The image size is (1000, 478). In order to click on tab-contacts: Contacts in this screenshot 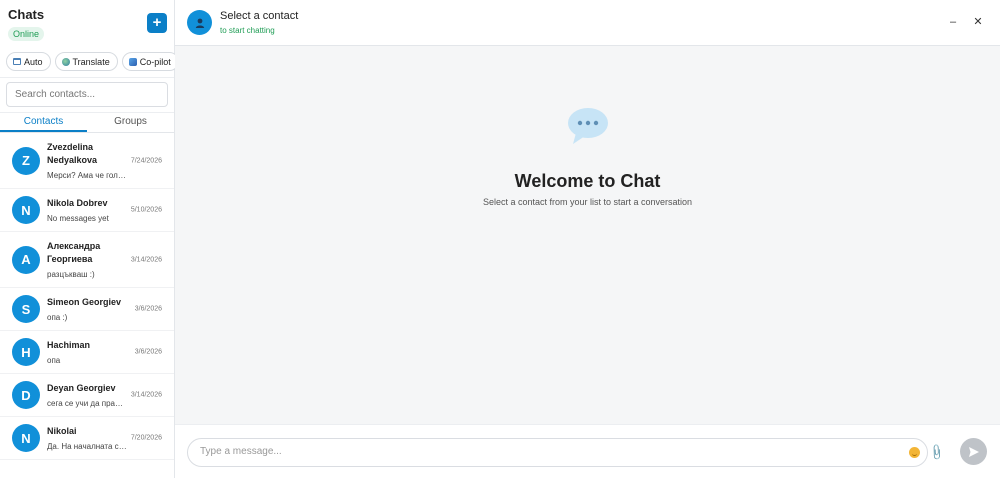, I will do `click(43, 122)`.